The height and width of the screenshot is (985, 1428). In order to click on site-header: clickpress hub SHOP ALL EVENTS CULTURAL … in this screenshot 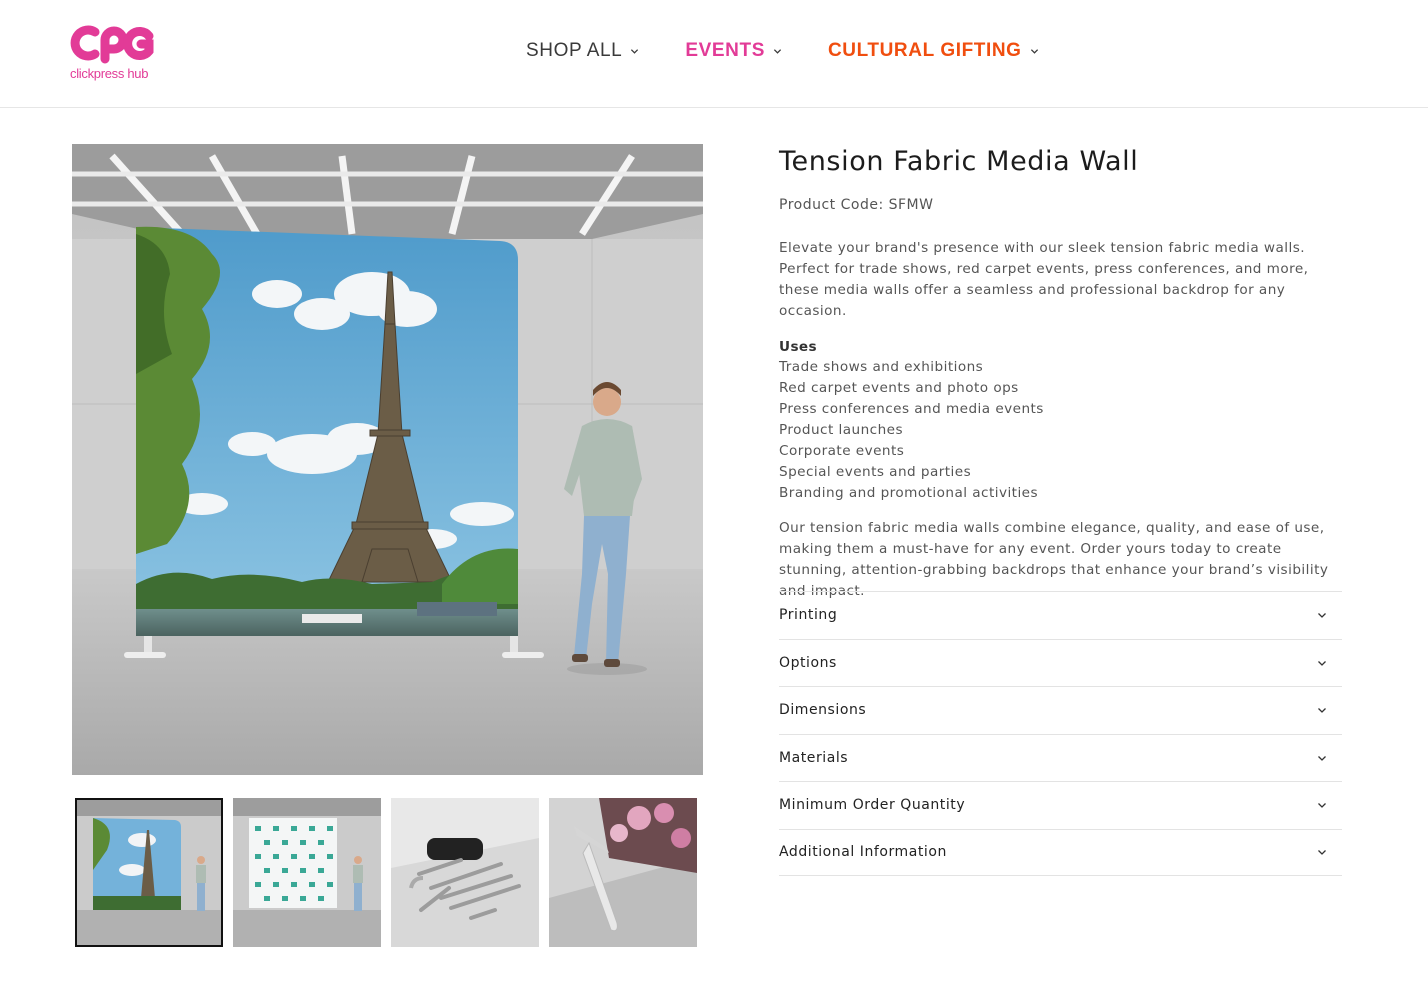, I will do `click(714, 54)`.